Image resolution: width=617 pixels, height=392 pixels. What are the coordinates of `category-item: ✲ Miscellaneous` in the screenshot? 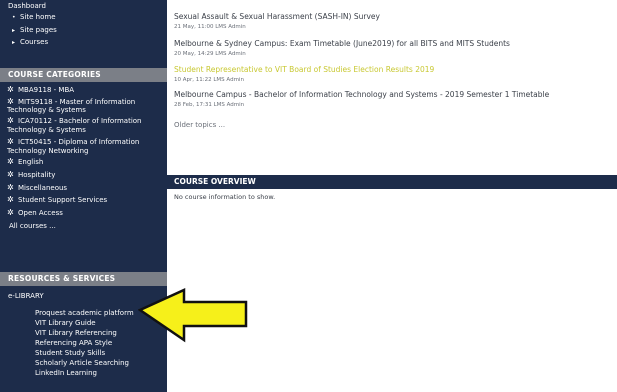 It's located at (37, 188).